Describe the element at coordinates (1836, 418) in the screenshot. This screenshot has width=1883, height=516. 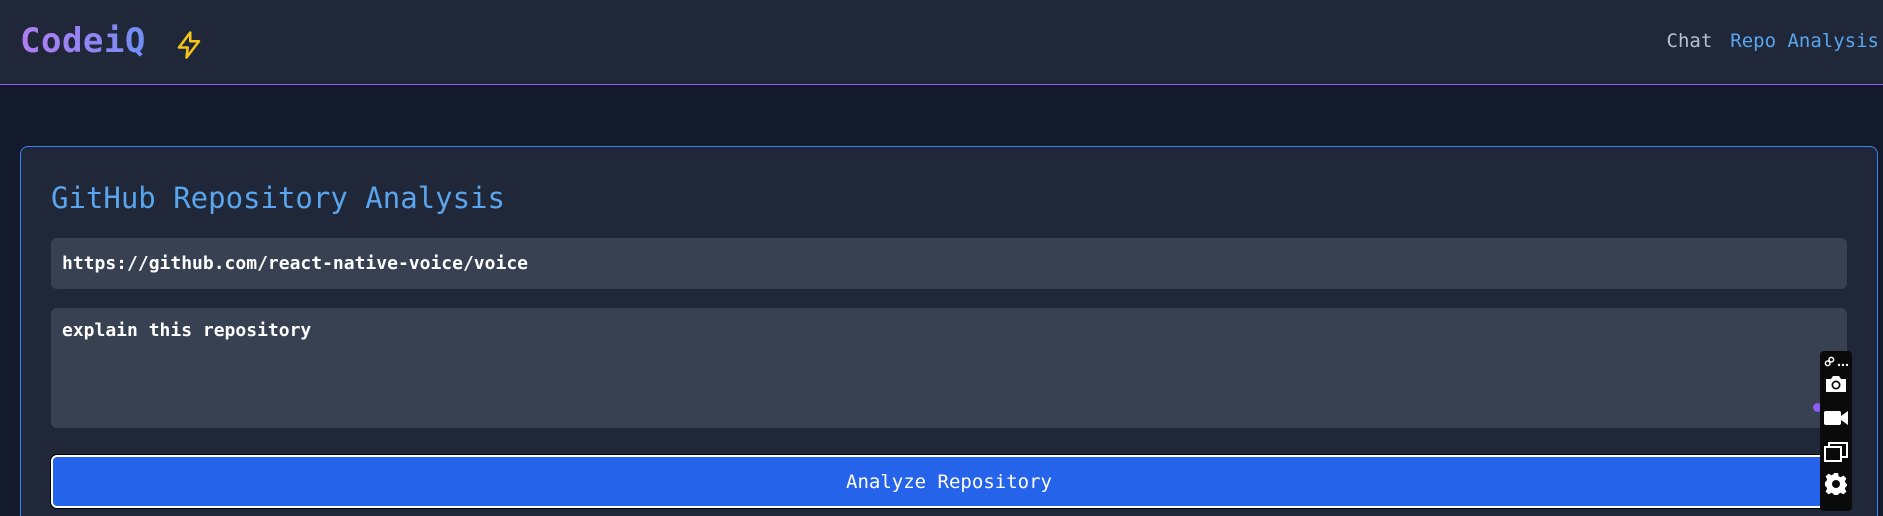
I see `video-camera-icon` at that location.